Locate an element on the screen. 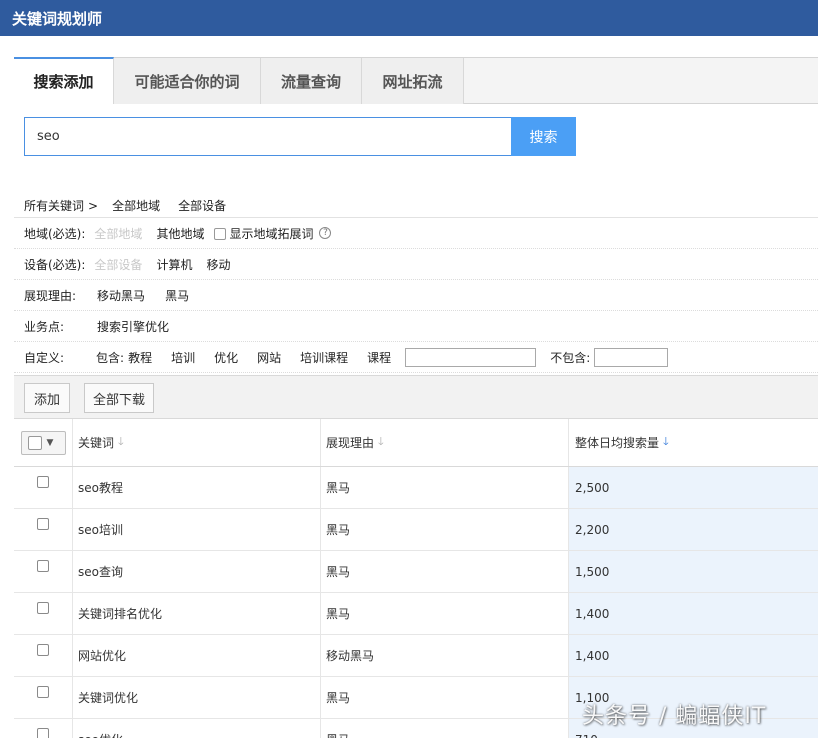 This screenshot has height=738, width=818. custom-word-training-course: 培训课程 is located at coordinates (324, 357).